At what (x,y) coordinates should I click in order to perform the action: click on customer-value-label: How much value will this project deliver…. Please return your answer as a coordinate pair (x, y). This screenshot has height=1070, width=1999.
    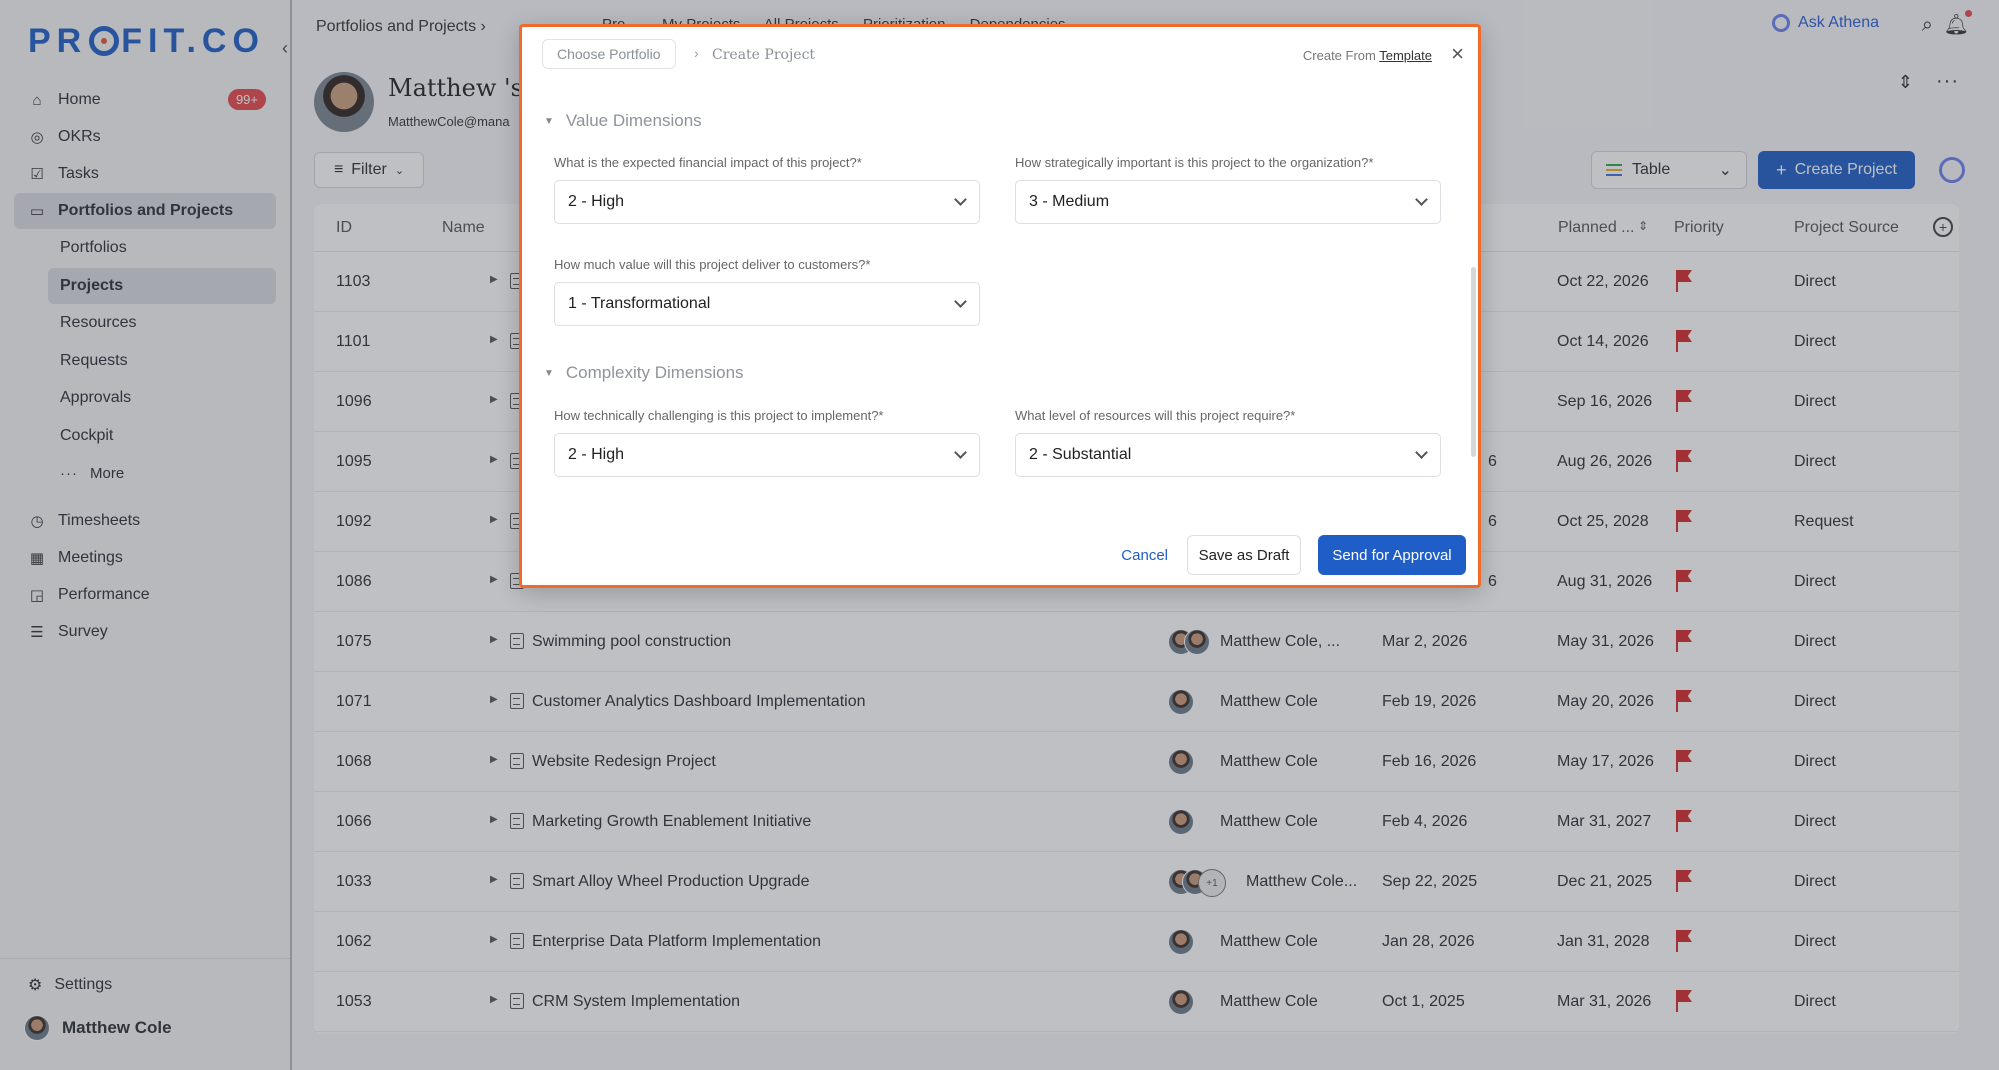
    Looking at the image, I should click on (712, 264).